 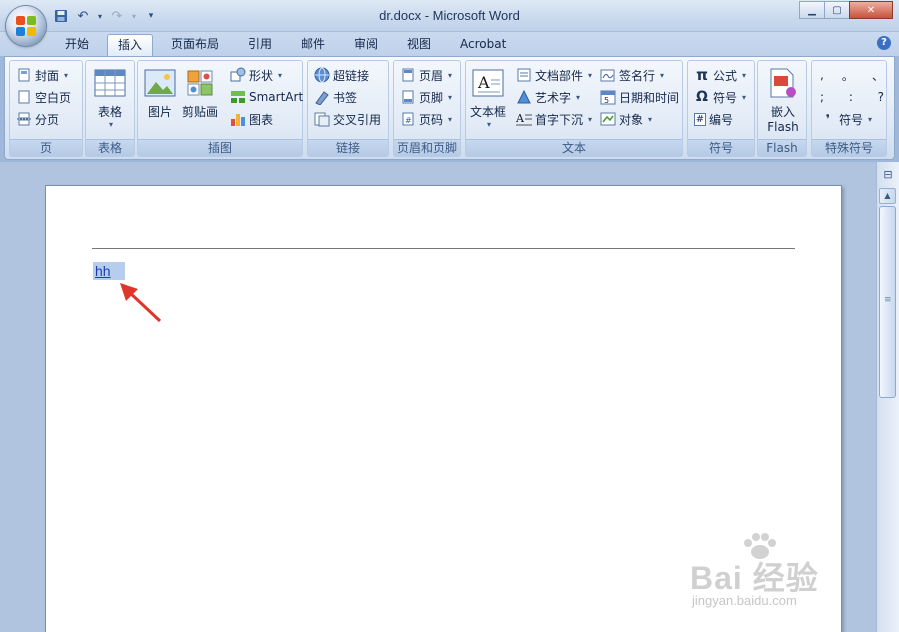 I want to click on group-symbols: π 公式 ▾ Ω 符号 ▾ # 编号 符号, so click(x=721, y=108).